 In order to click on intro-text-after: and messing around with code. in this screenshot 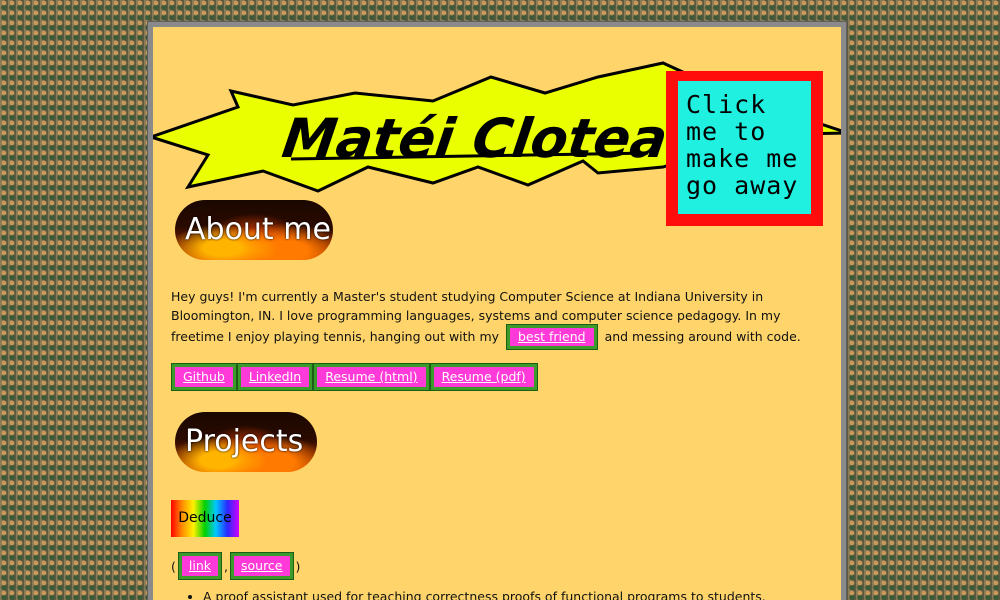, I will do `click(702, 336)`.